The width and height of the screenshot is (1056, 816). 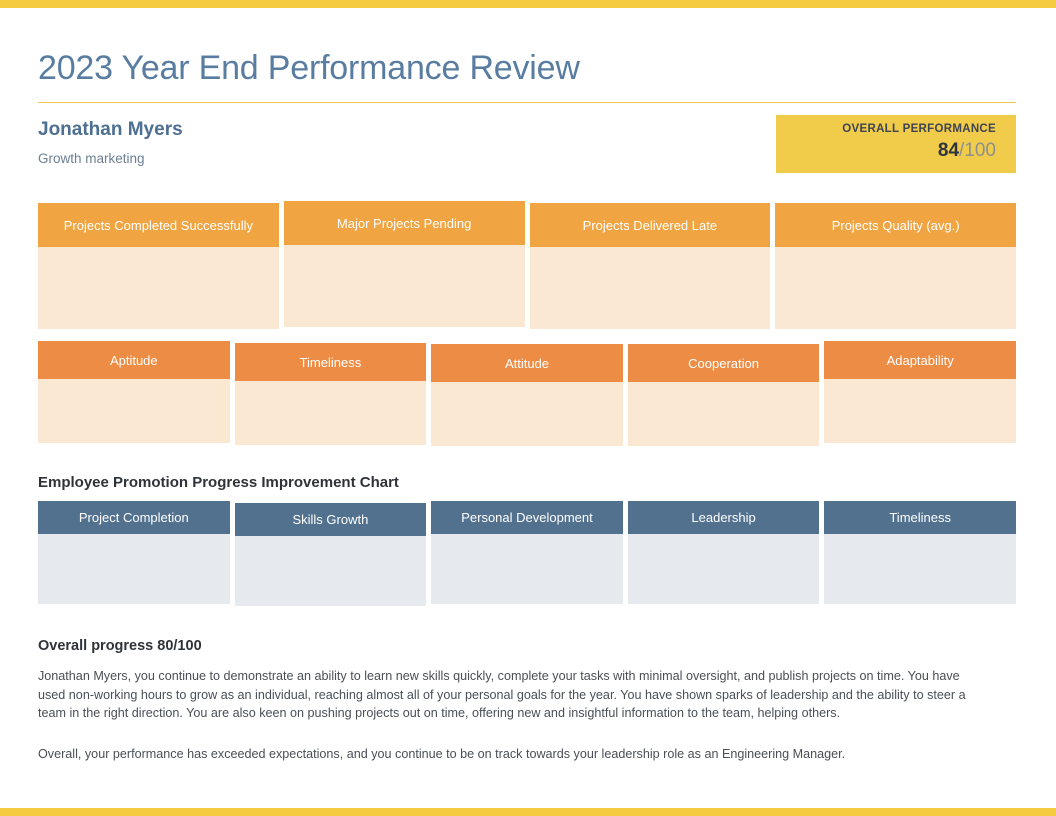 I want to click on growth-card-header: Personal Development, so click(x=527, y=518).